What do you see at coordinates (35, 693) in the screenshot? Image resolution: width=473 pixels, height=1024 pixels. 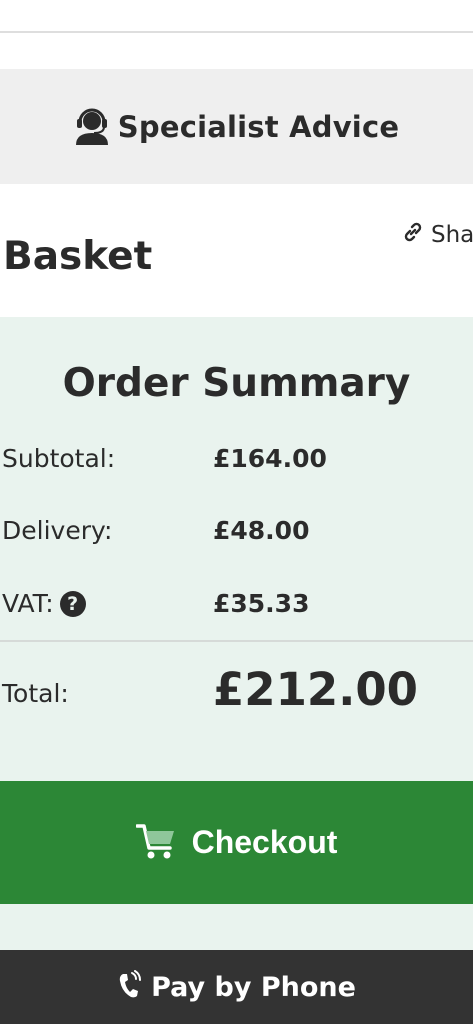 I see `total-label: Total:` at bounding box center [35, 693].